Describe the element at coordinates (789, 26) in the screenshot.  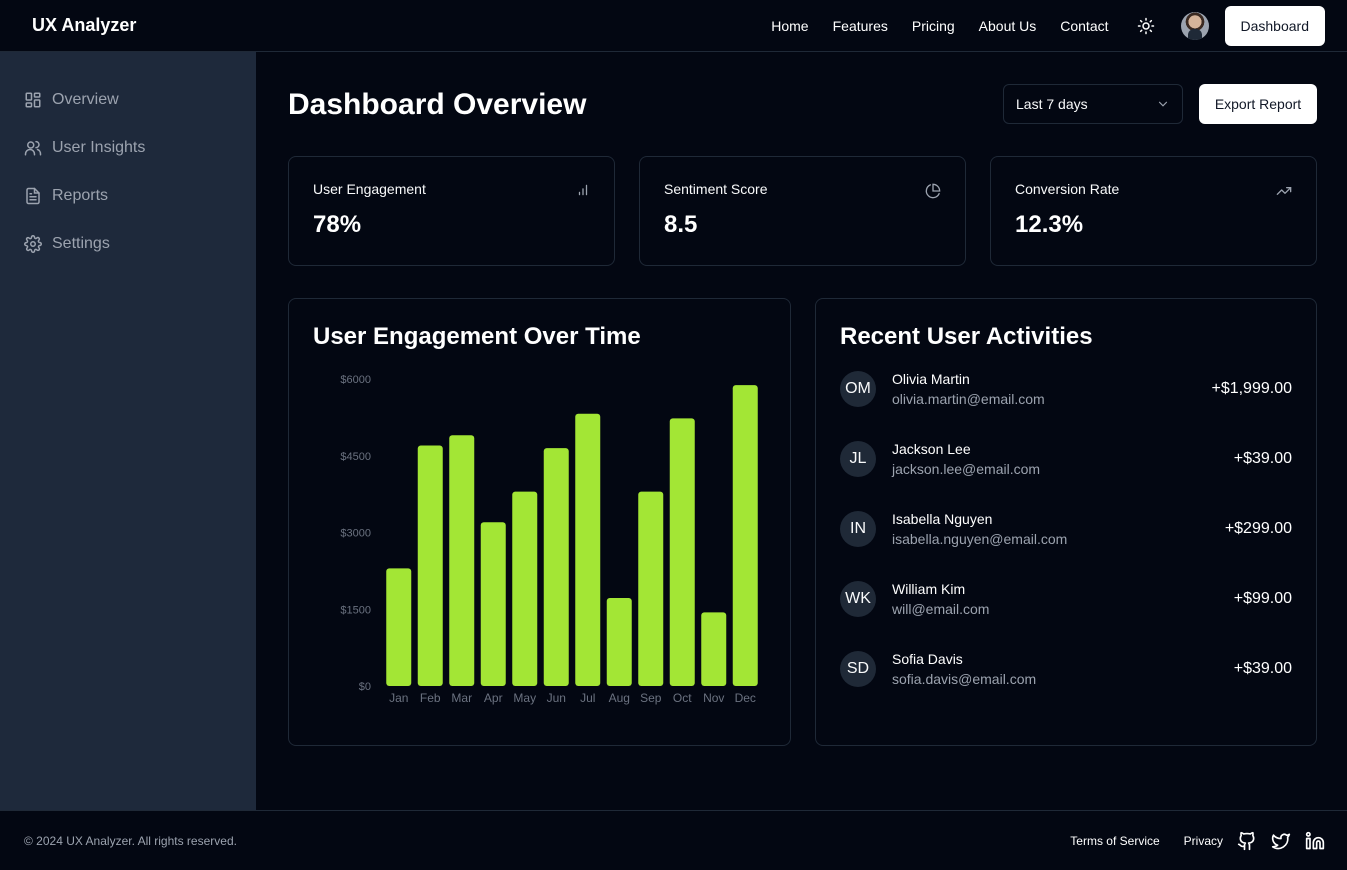
I see `nav-home: Home` at that location.